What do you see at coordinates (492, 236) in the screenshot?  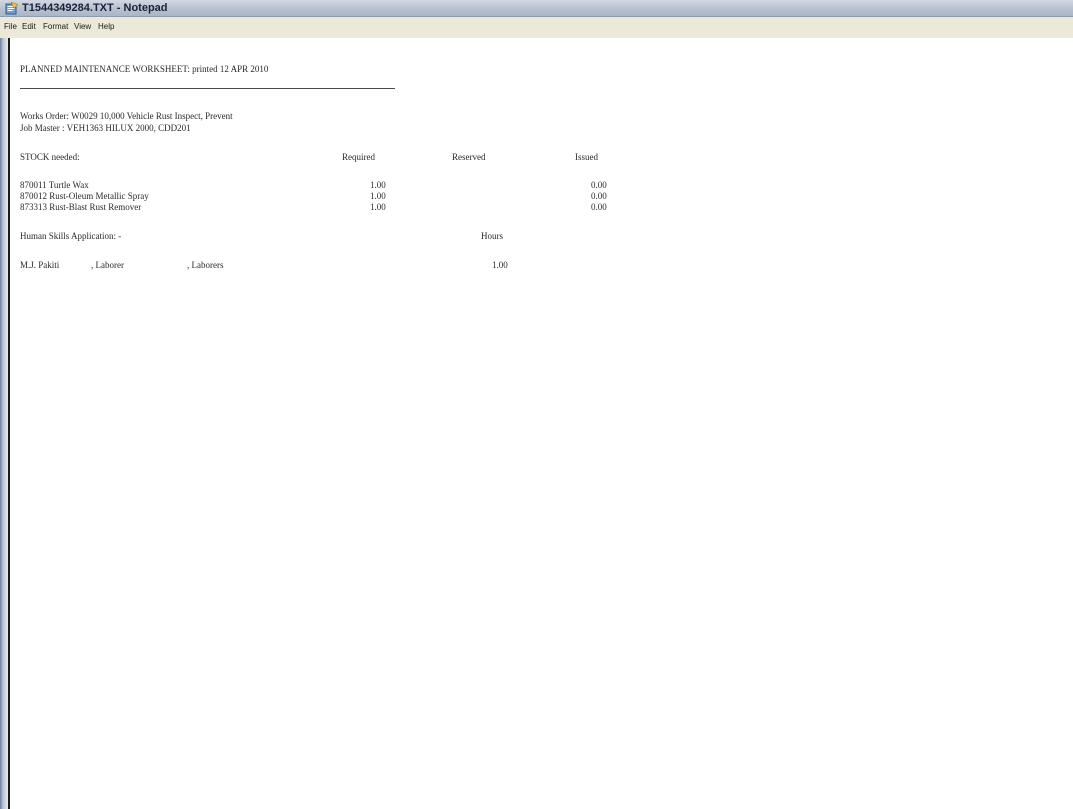 I see `hours-header: Hours` at bounding box center [492, 236].